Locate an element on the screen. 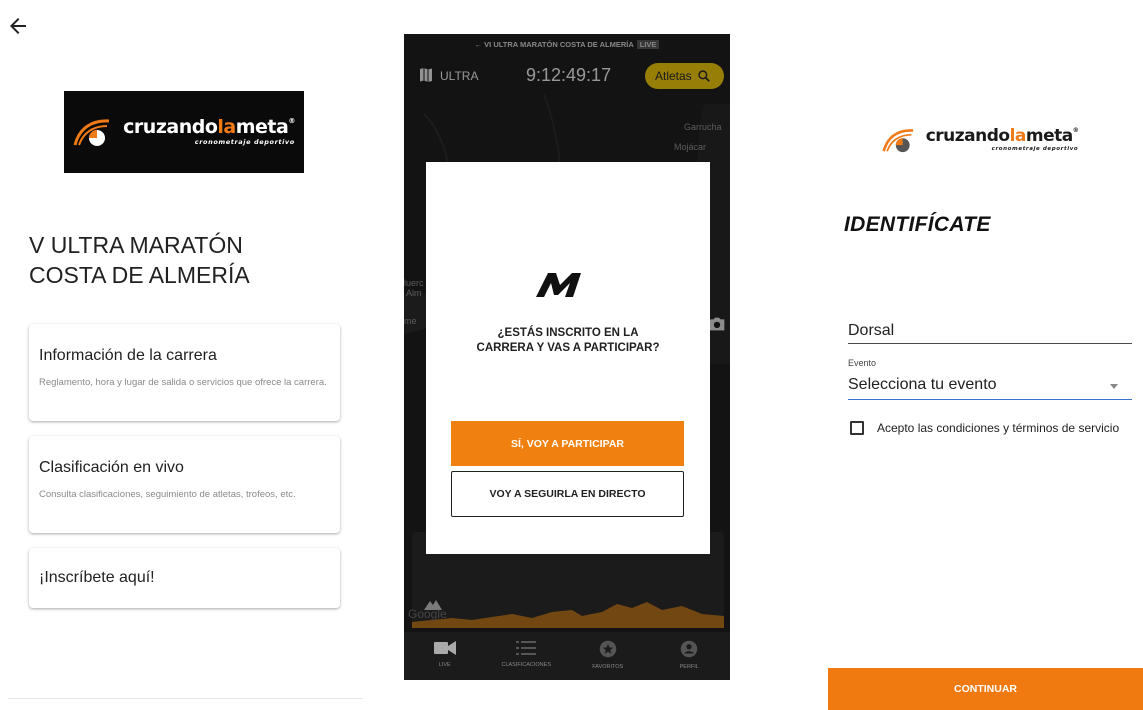  list-icon is located at coordinates (526, 648).